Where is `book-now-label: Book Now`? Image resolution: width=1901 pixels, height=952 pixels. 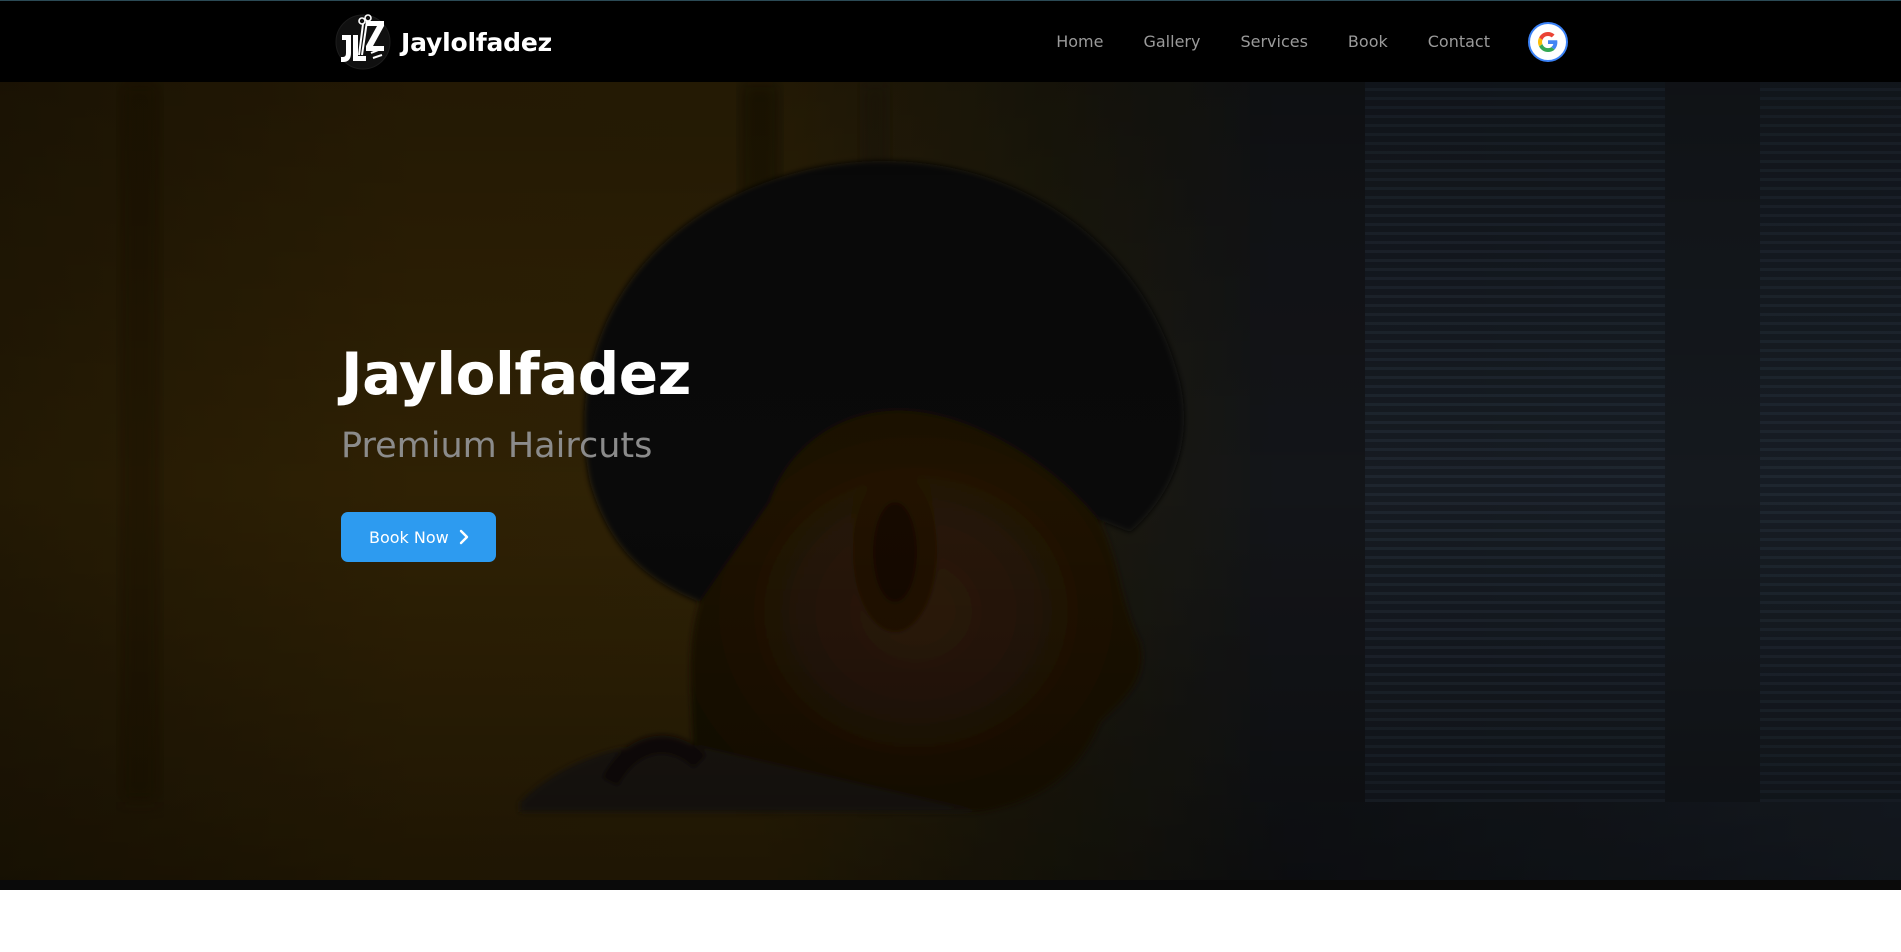 book-now-label: Book Now is located at coordinates (409, 537).